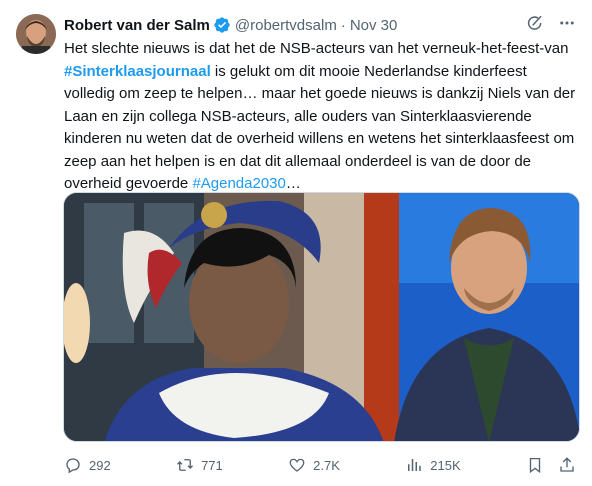 The image size is (592, 486). I want to click on share-icon, so click(567, 464).